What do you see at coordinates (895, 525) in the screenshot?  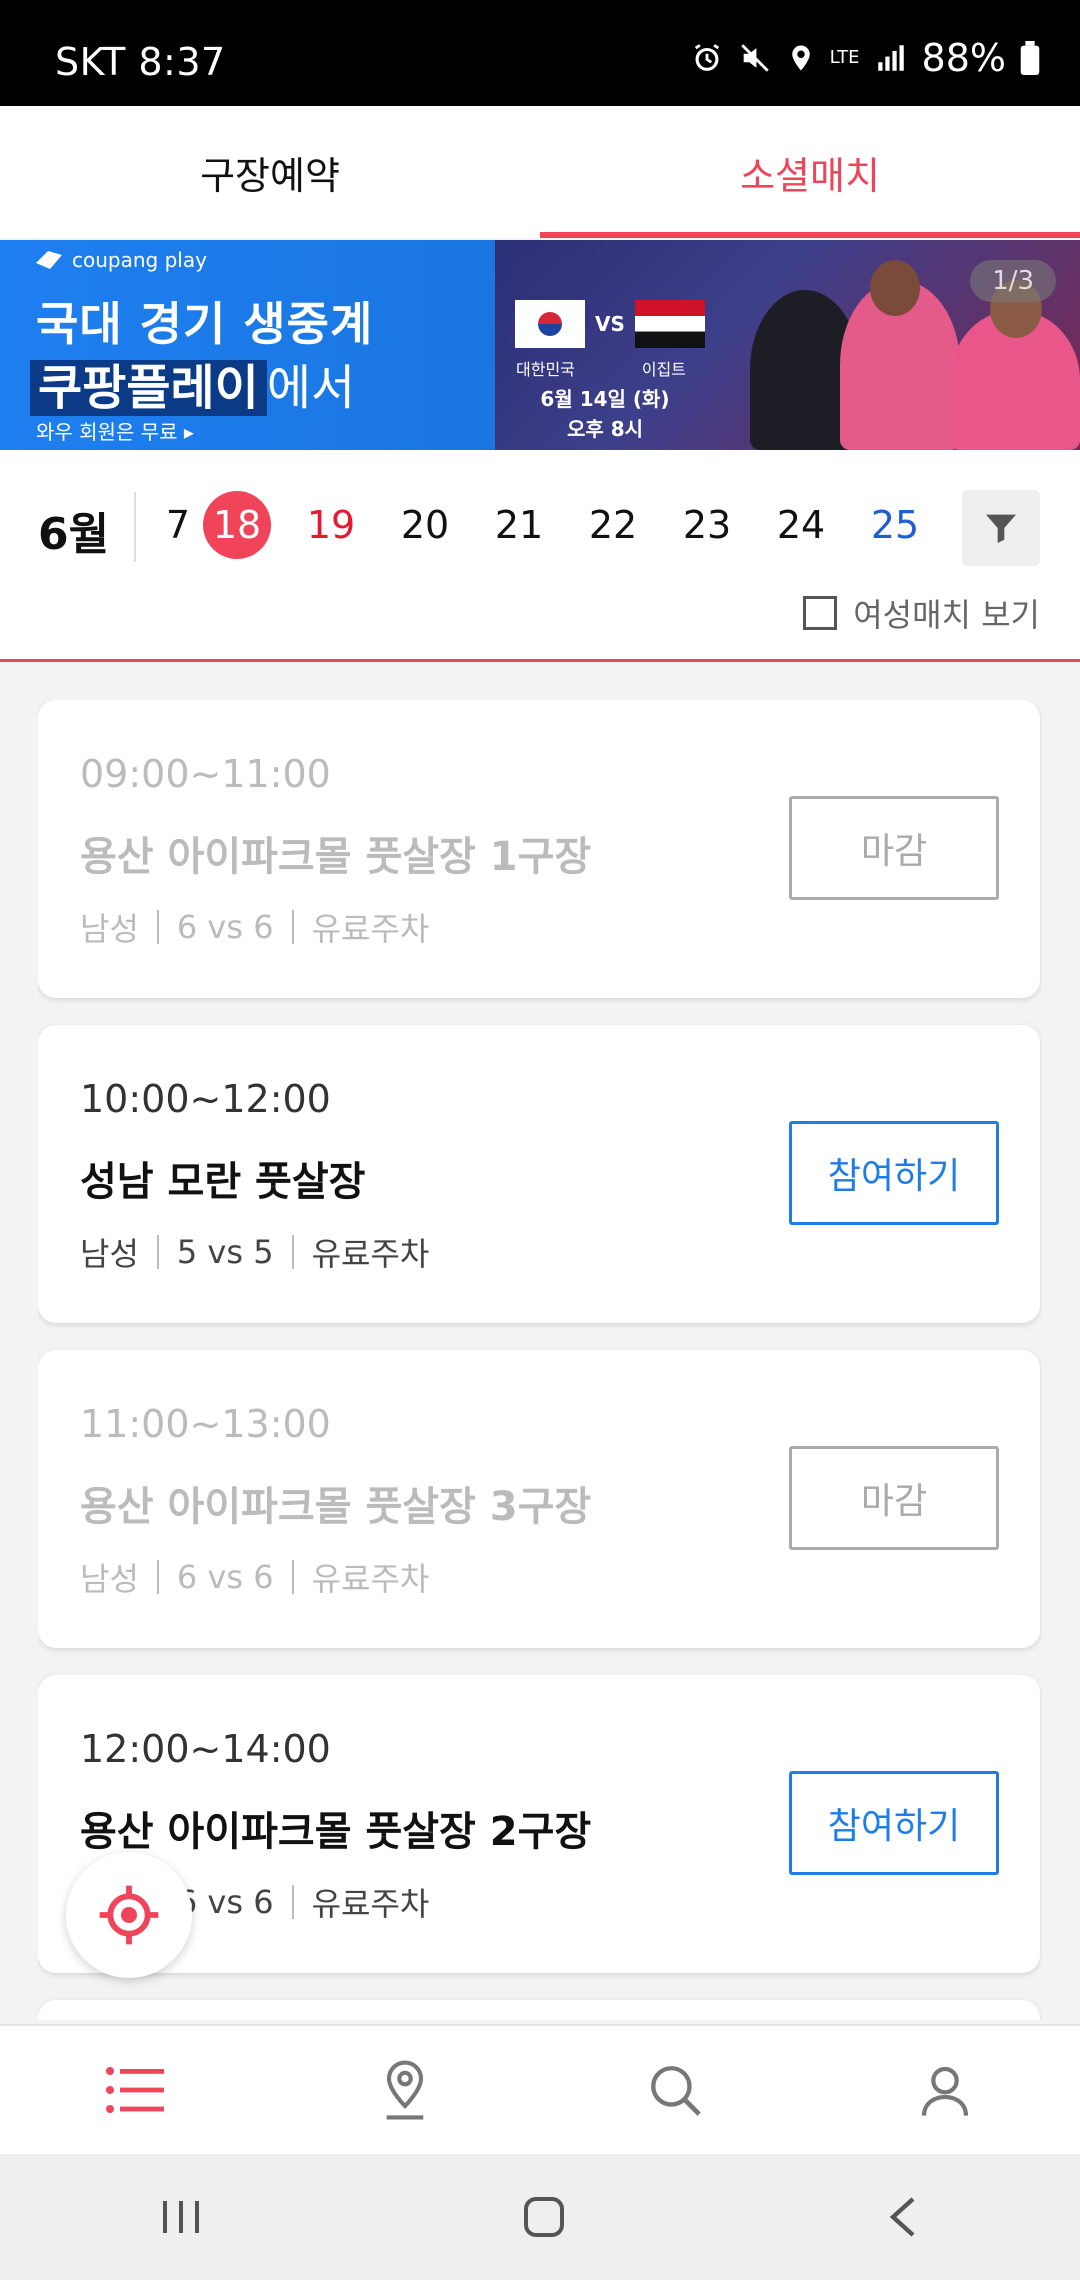 I see `day-item: 25` at bounding box center [895, 525].